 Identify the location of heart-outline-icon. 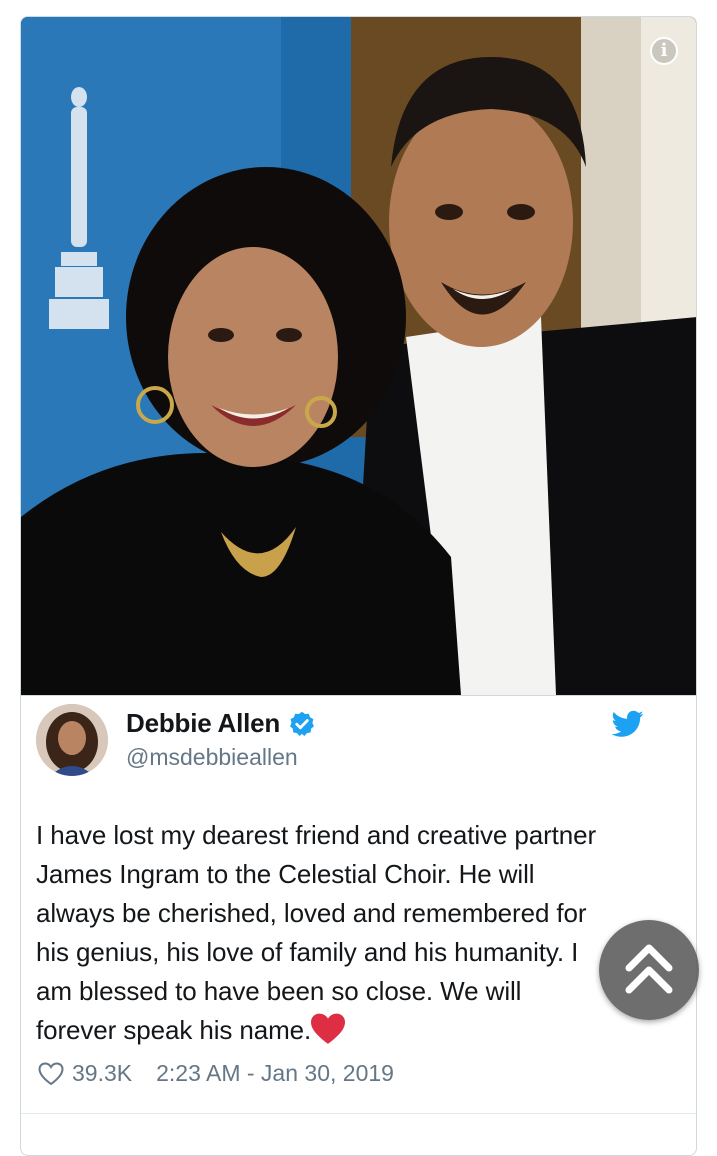
(51, 1073).